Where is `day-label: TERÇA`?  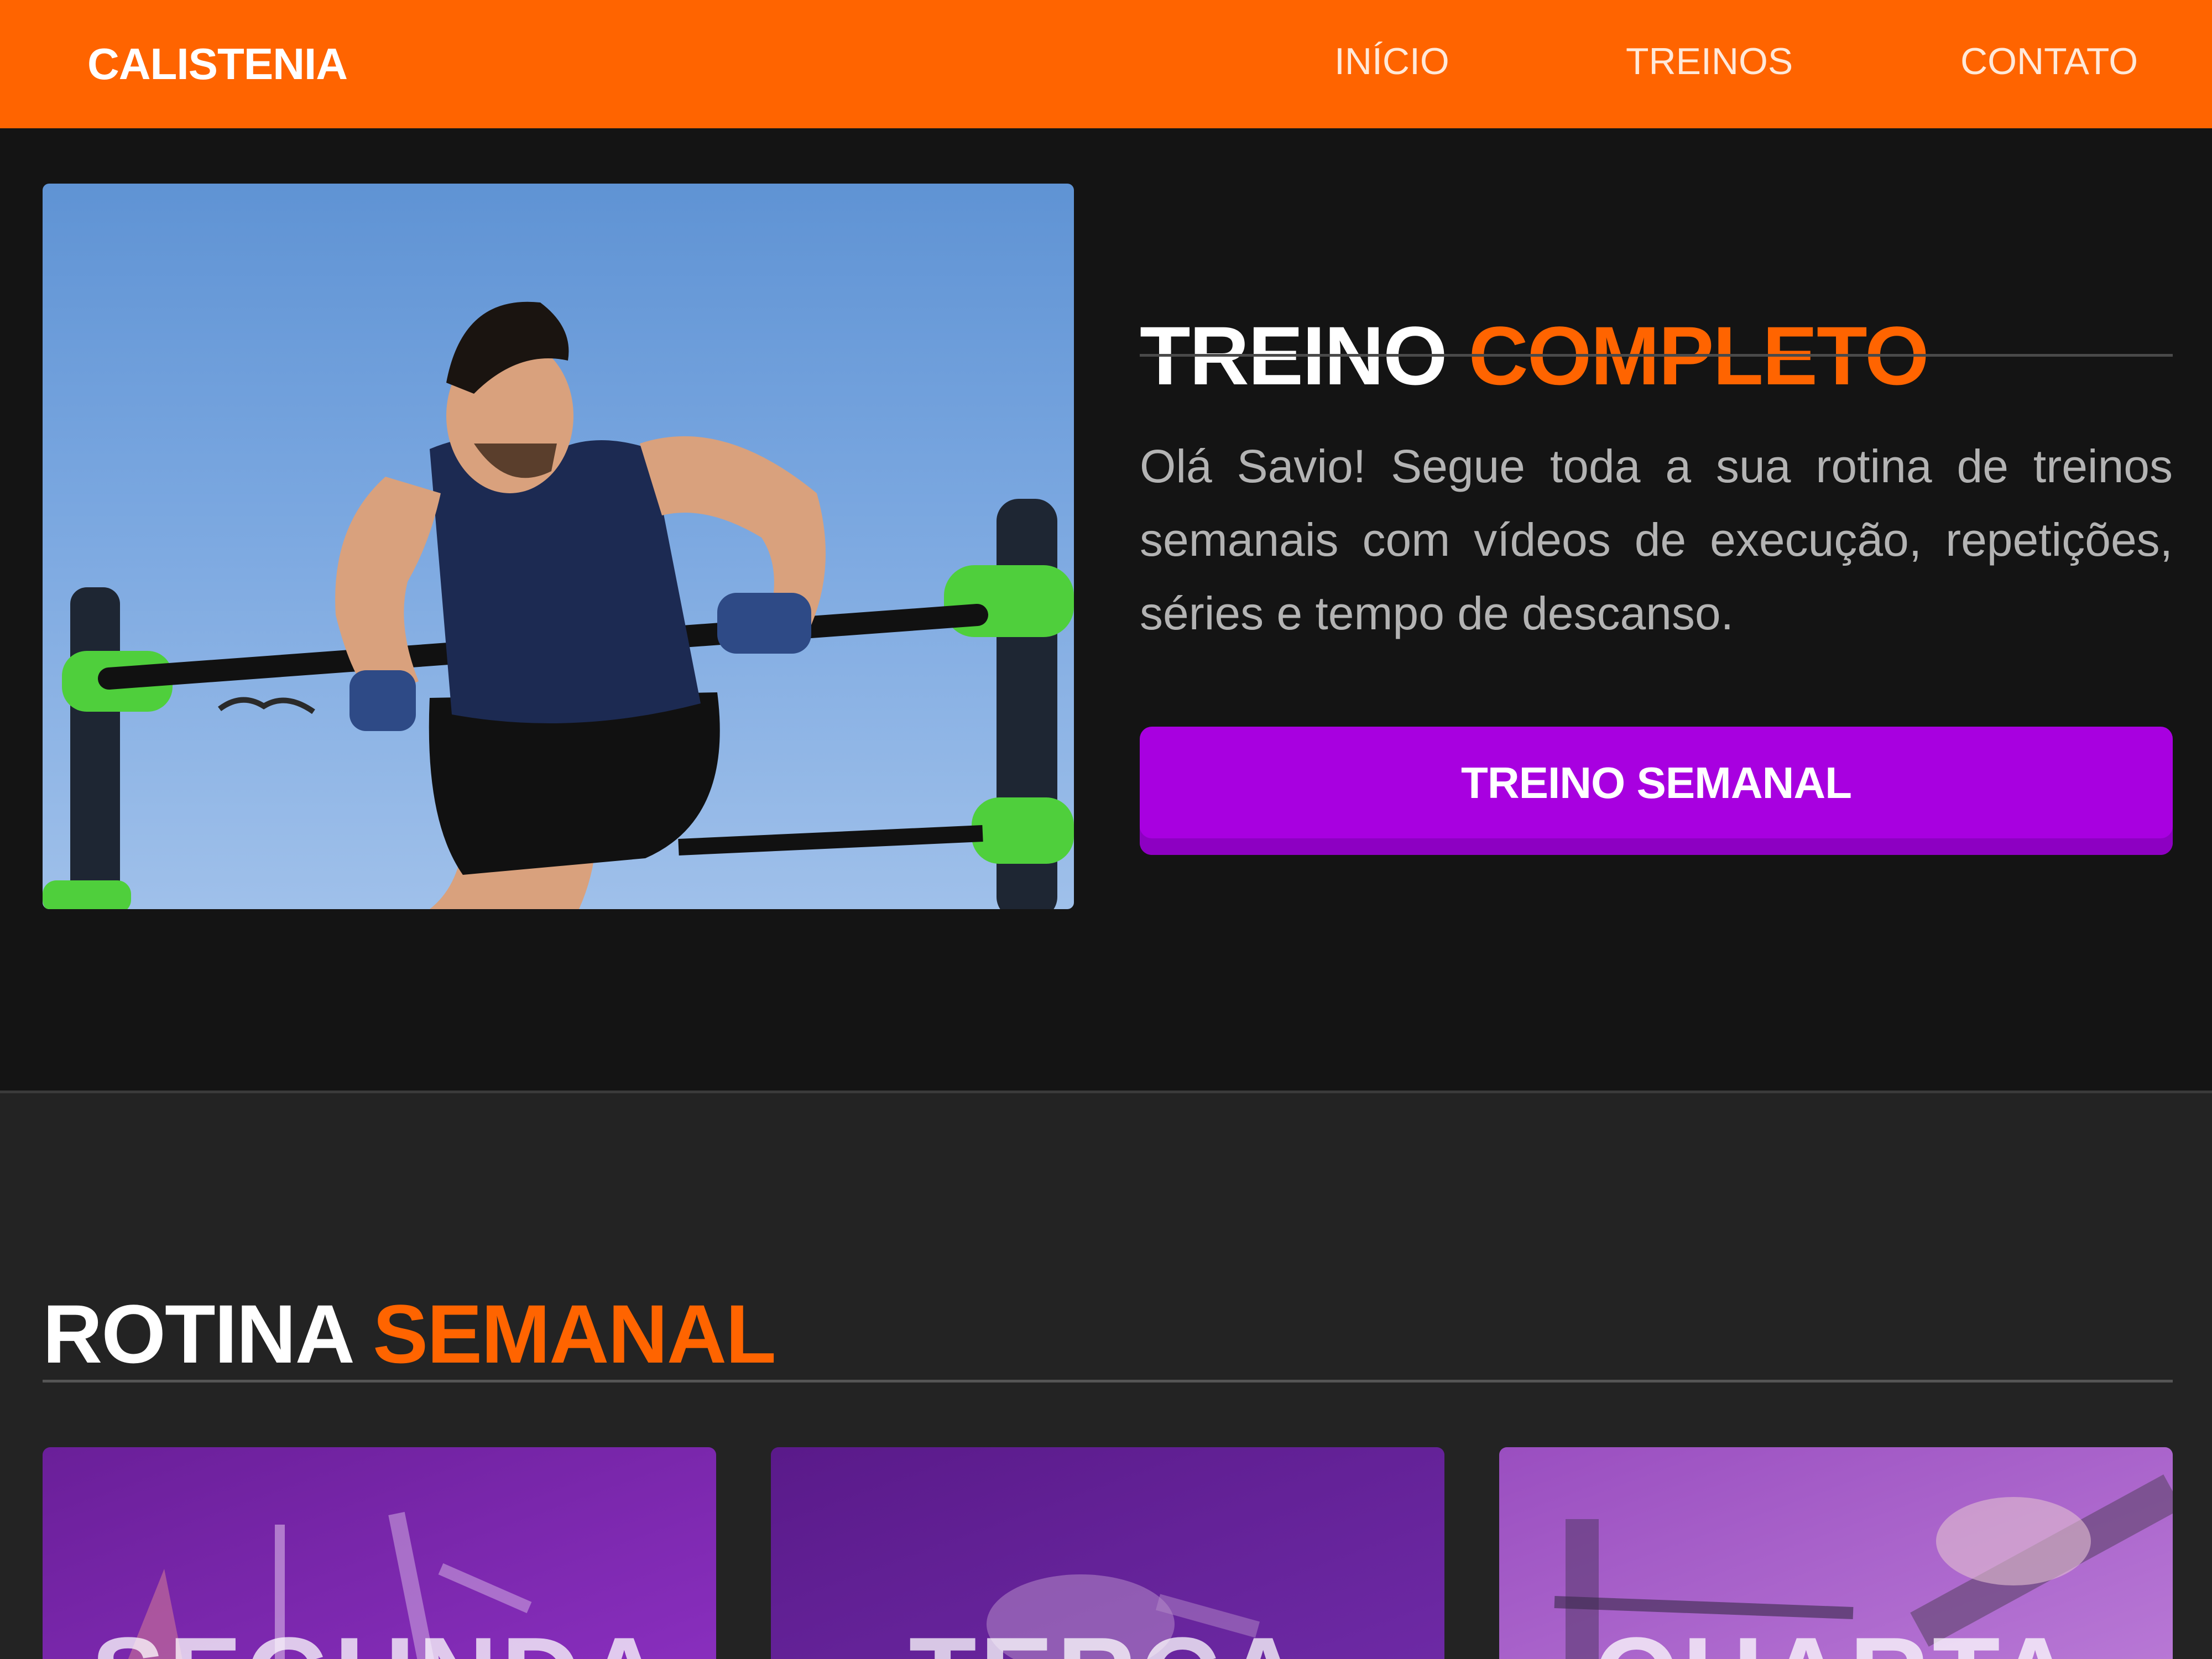 day-label: TERÇA is located at coordinates (1108, 1636).